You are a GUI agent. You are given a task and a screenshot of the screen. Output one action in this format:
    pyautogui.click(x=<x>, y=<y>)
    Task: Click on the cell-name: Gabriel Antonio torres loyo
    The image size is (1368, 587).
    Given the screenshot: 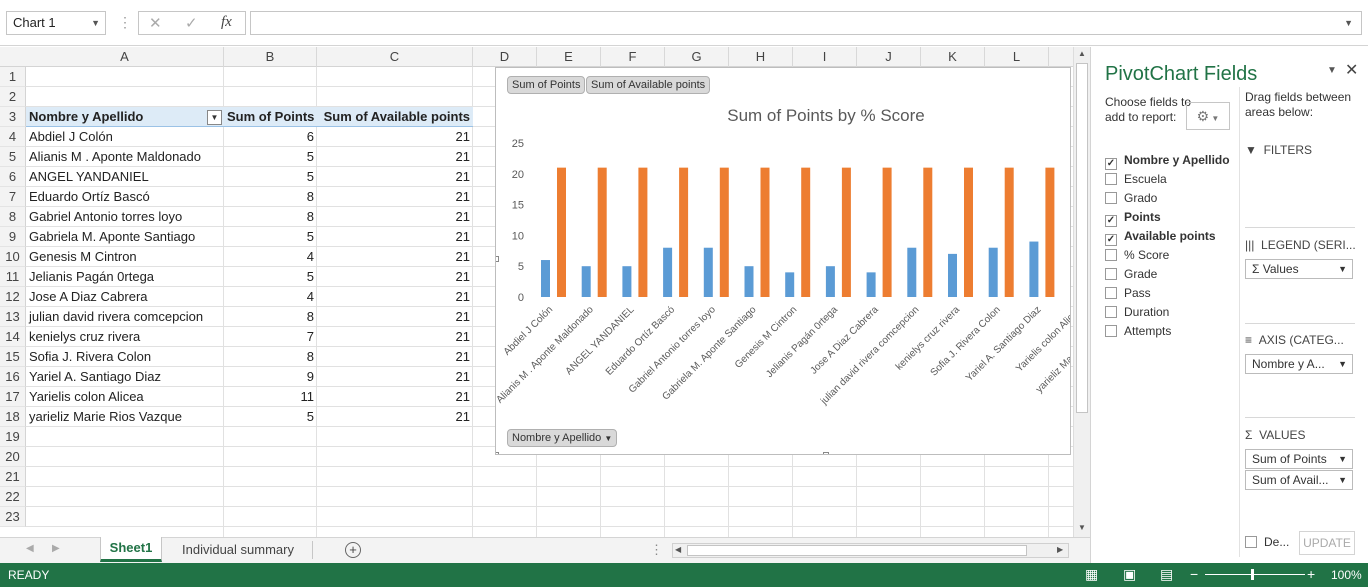 What is the action you would take?
    pyautogui.click(x=125, y=217)
    